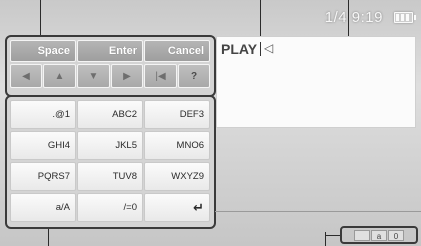 The image size is (421, 246). I want to click on char-key-9: WXYZ9, so click(177, 176).